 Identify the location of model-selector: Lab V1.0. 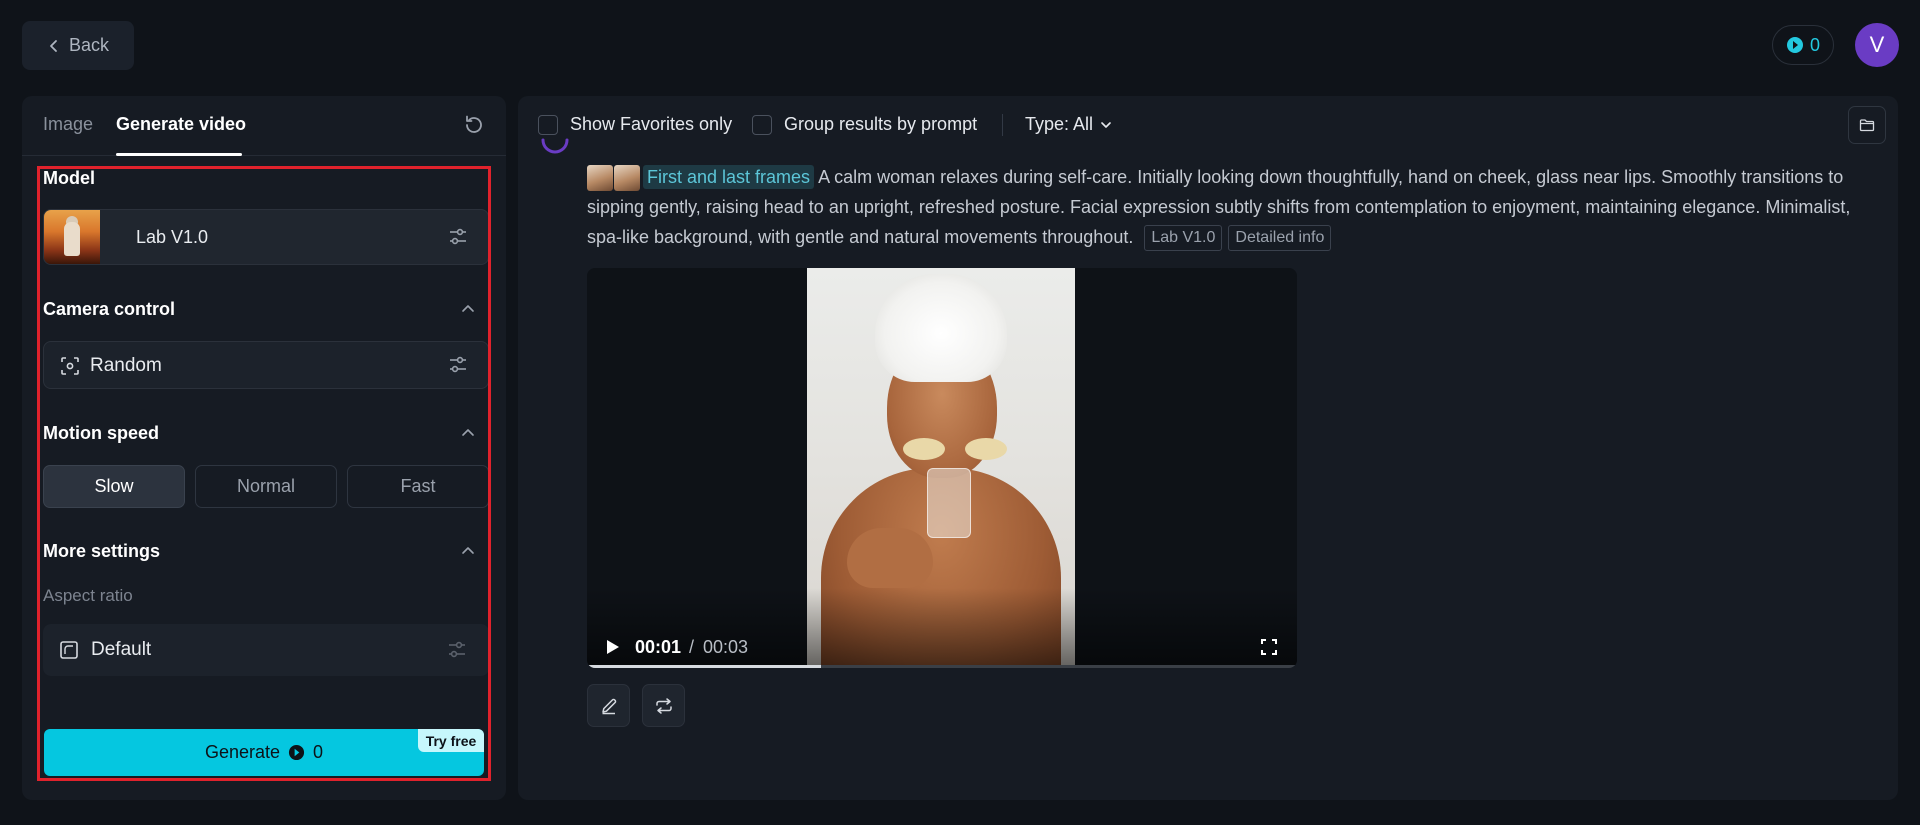
(266, 237).